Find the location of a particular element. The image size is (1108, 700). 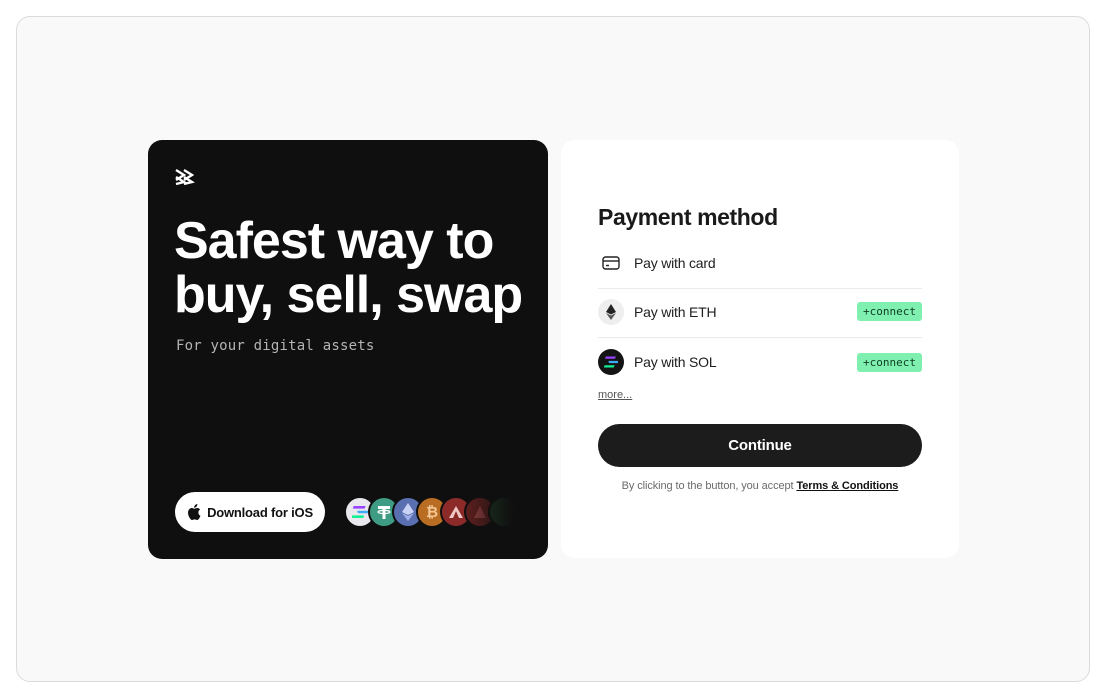

pay-with-eth-option: Pay with ETH +connect is located at coordinates (760, 312).